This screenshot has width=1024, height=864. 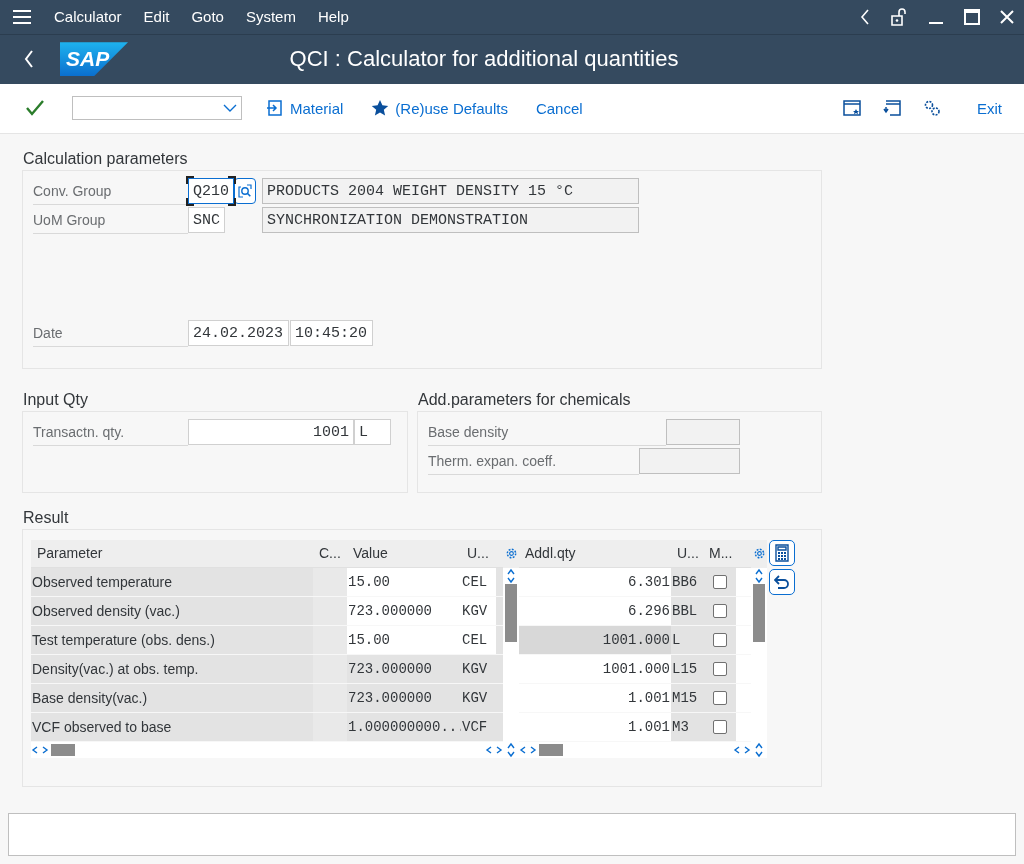 I want to click on input-field: Q210, so click(x=211, y=191).